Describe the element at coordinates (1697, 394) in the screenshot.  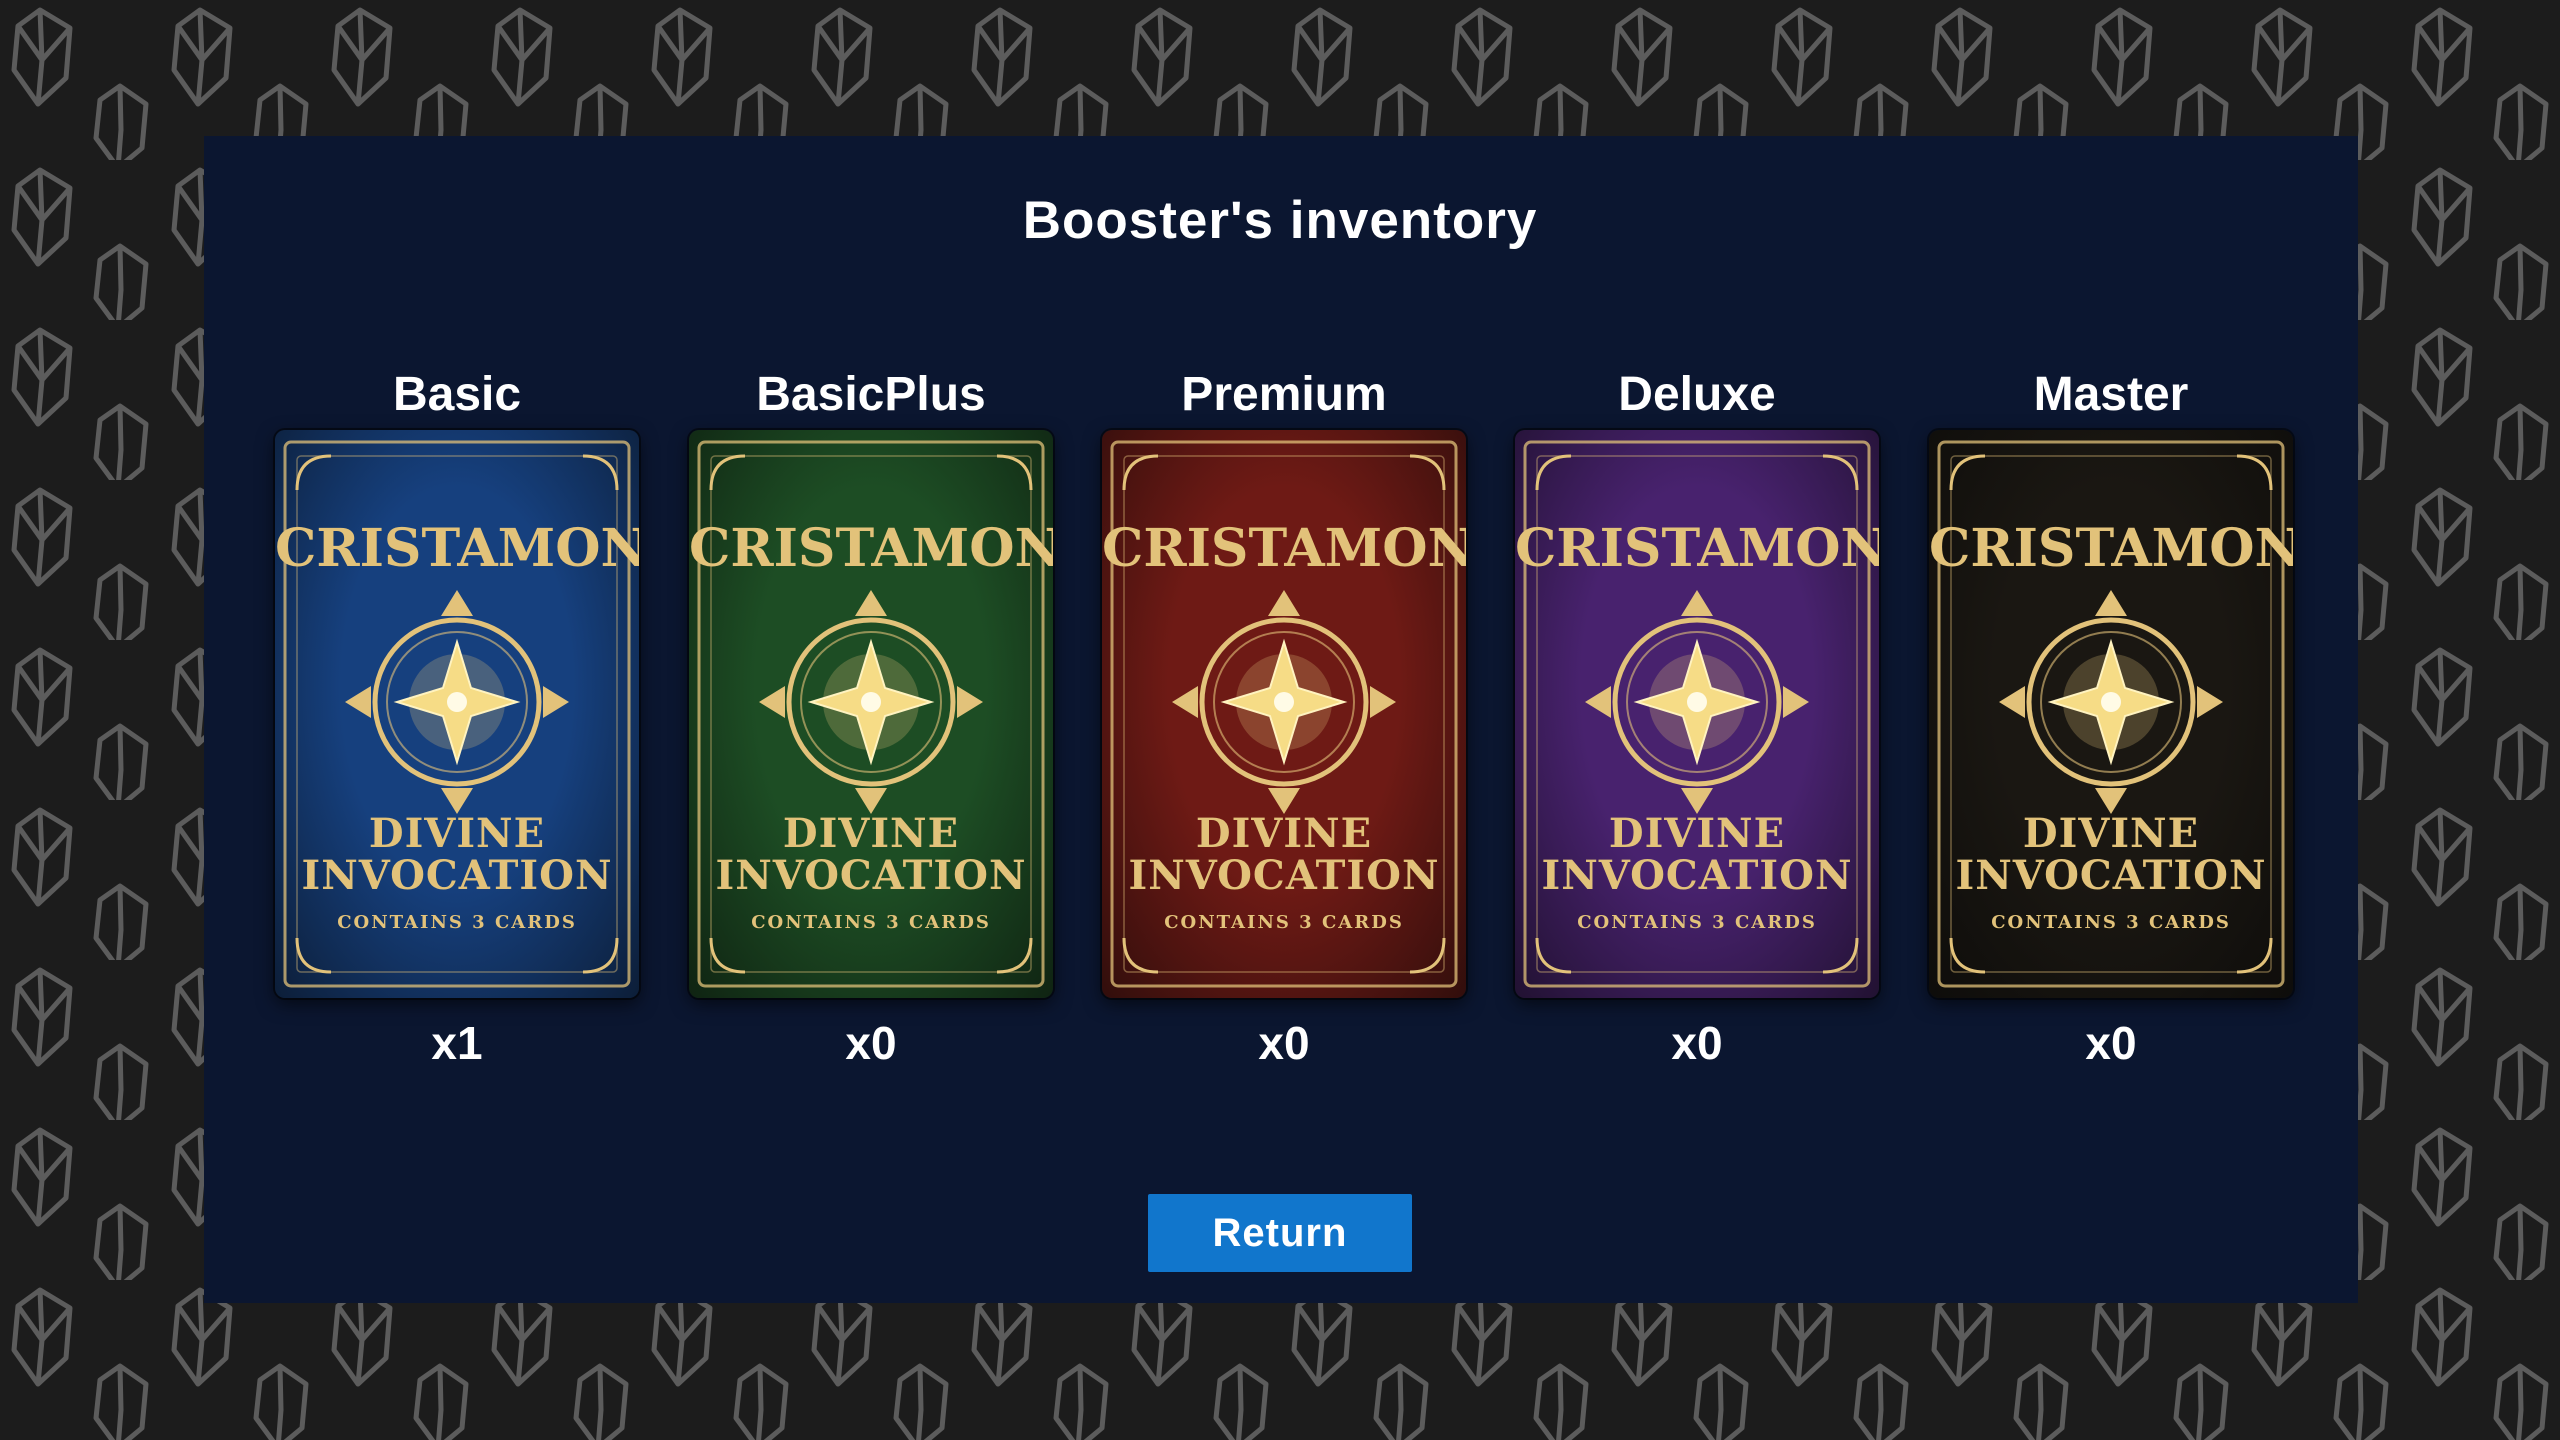
I see `booster-name: Deluxe` at that location.